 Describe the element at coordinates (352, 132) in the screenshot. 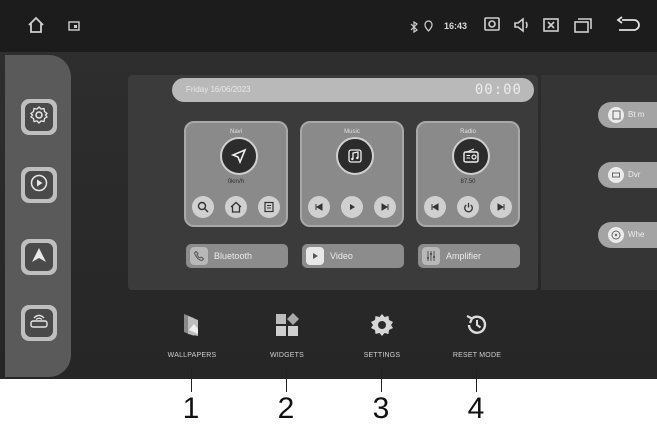

I see `card-title: Music` at that location.